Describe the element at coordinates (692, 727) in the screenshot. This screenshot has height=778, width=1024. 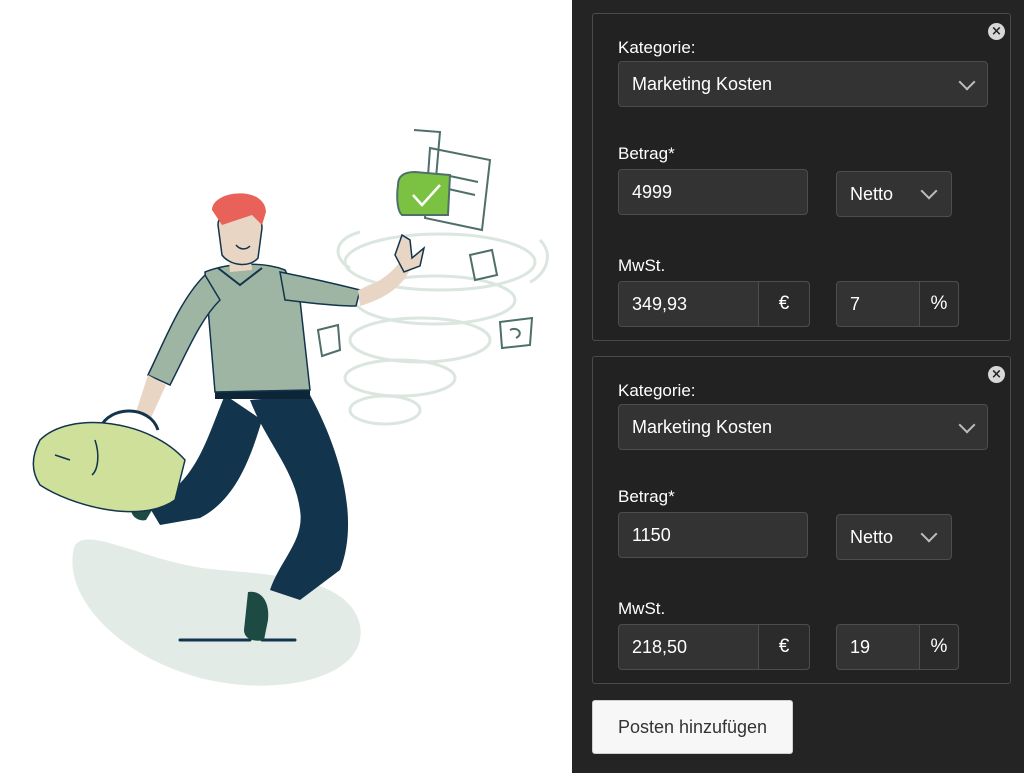
I see `add-item-button: Posten hinzufügen` at that location.